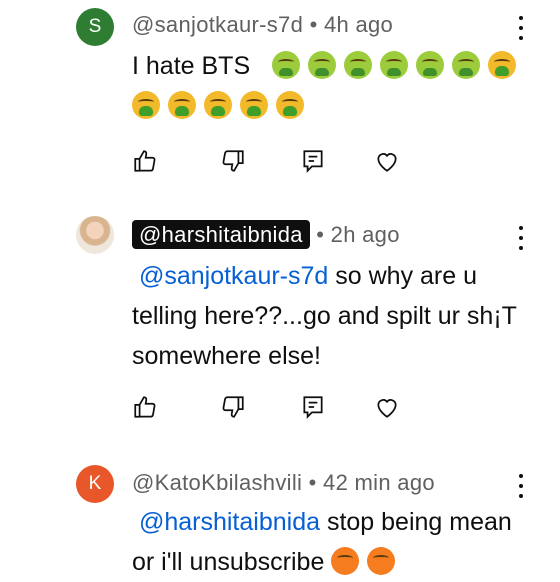 The image size is (560, 582). What do you see at coordinates (217, 482) in the screenshot?
I see `author-handle: @KatoKbilashvili` at bounding box center [217, 482].